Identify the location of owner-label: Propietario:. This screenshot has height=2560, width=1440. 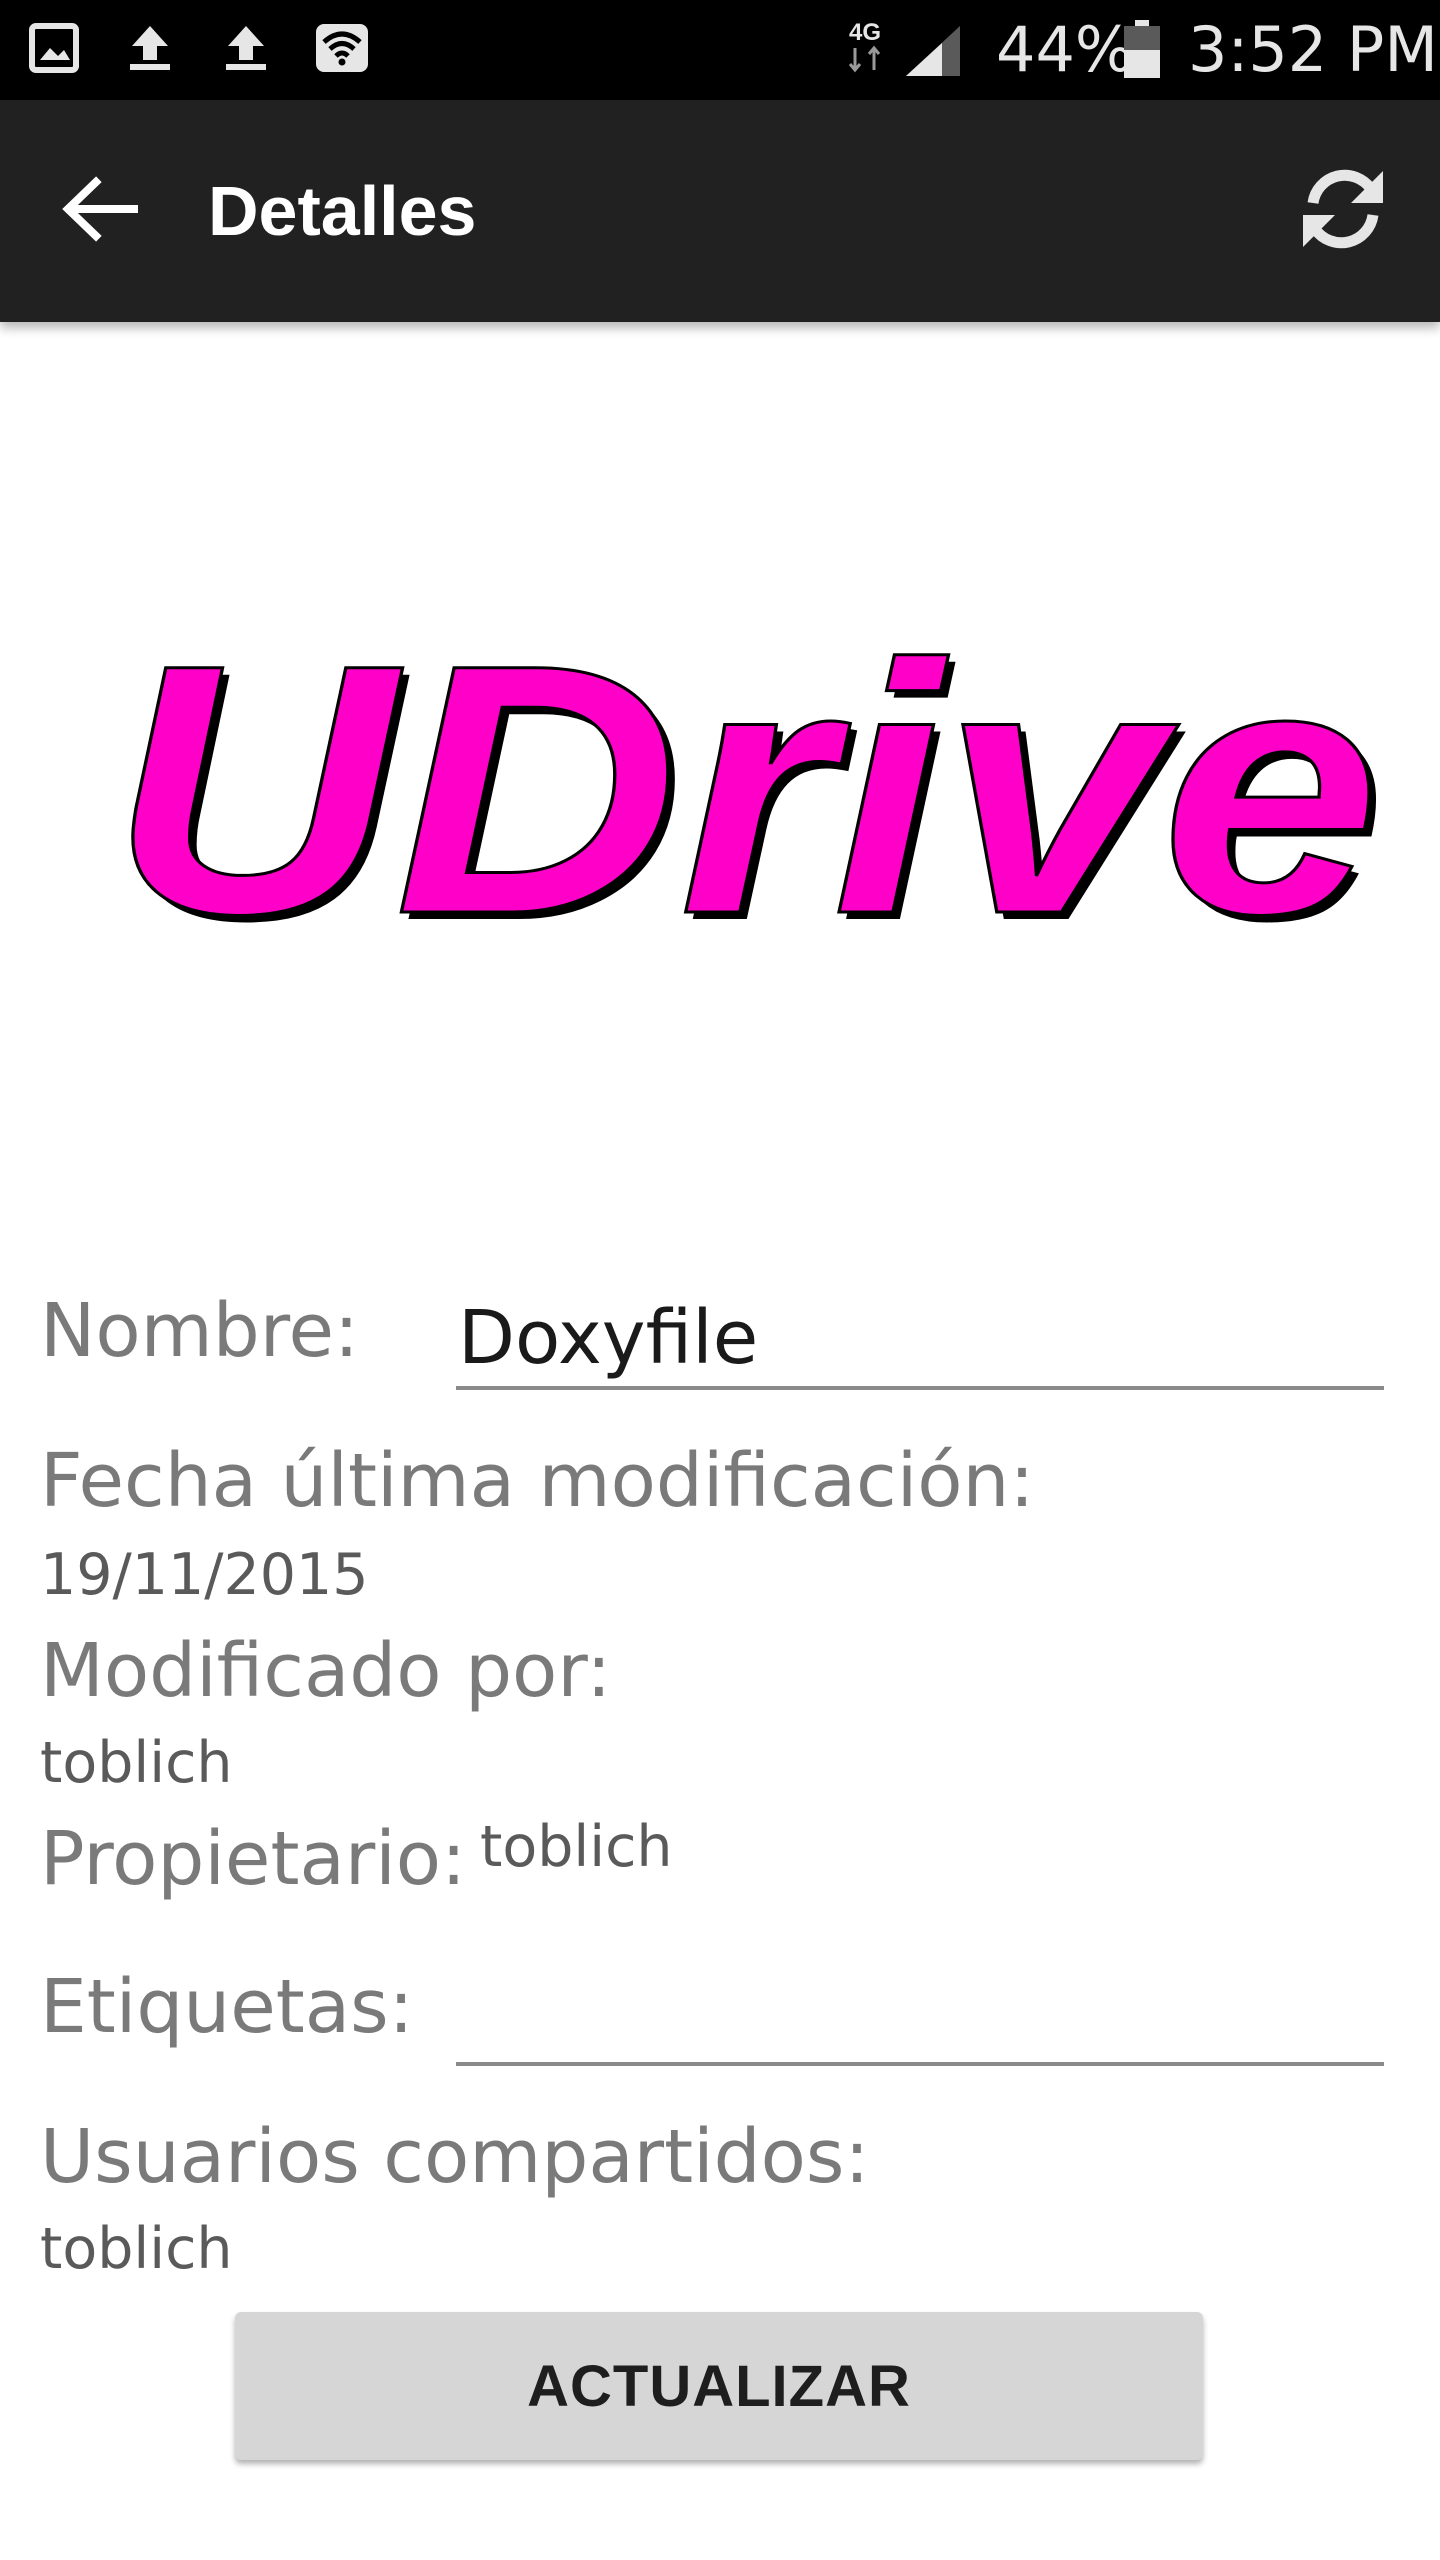
(253, 1859).